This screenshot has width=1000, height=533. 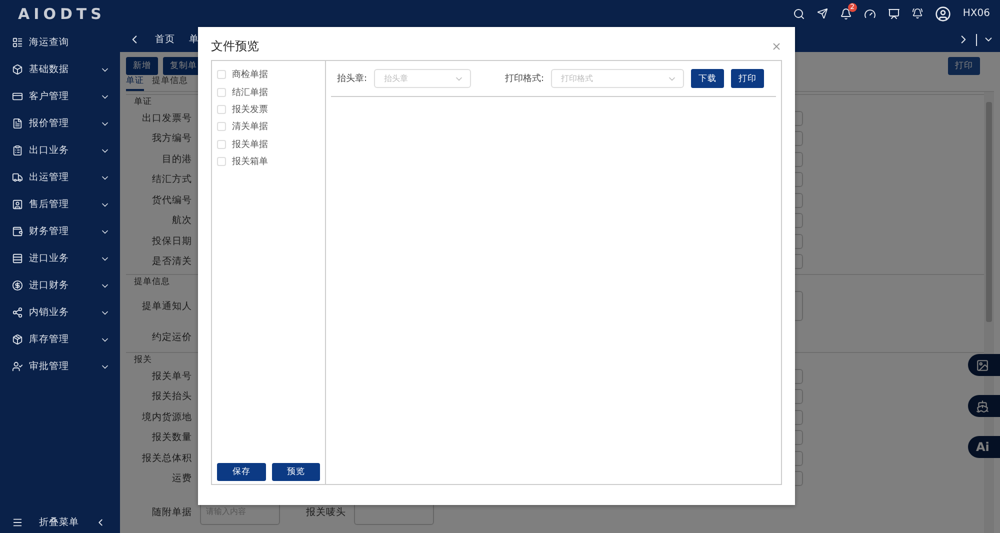 I want to click on checkbox-label: 清关单据, so click(x=250, y=127).